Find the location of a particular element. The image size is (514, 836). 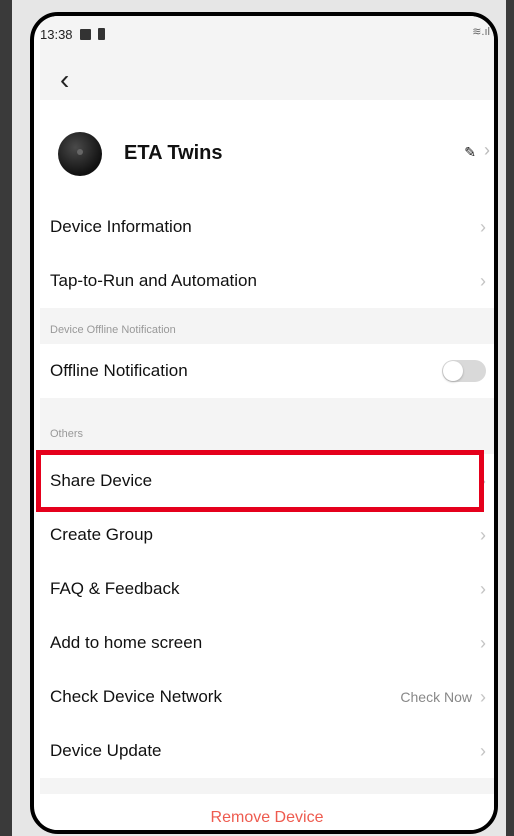

right-border is located at coordinates (510, 418).